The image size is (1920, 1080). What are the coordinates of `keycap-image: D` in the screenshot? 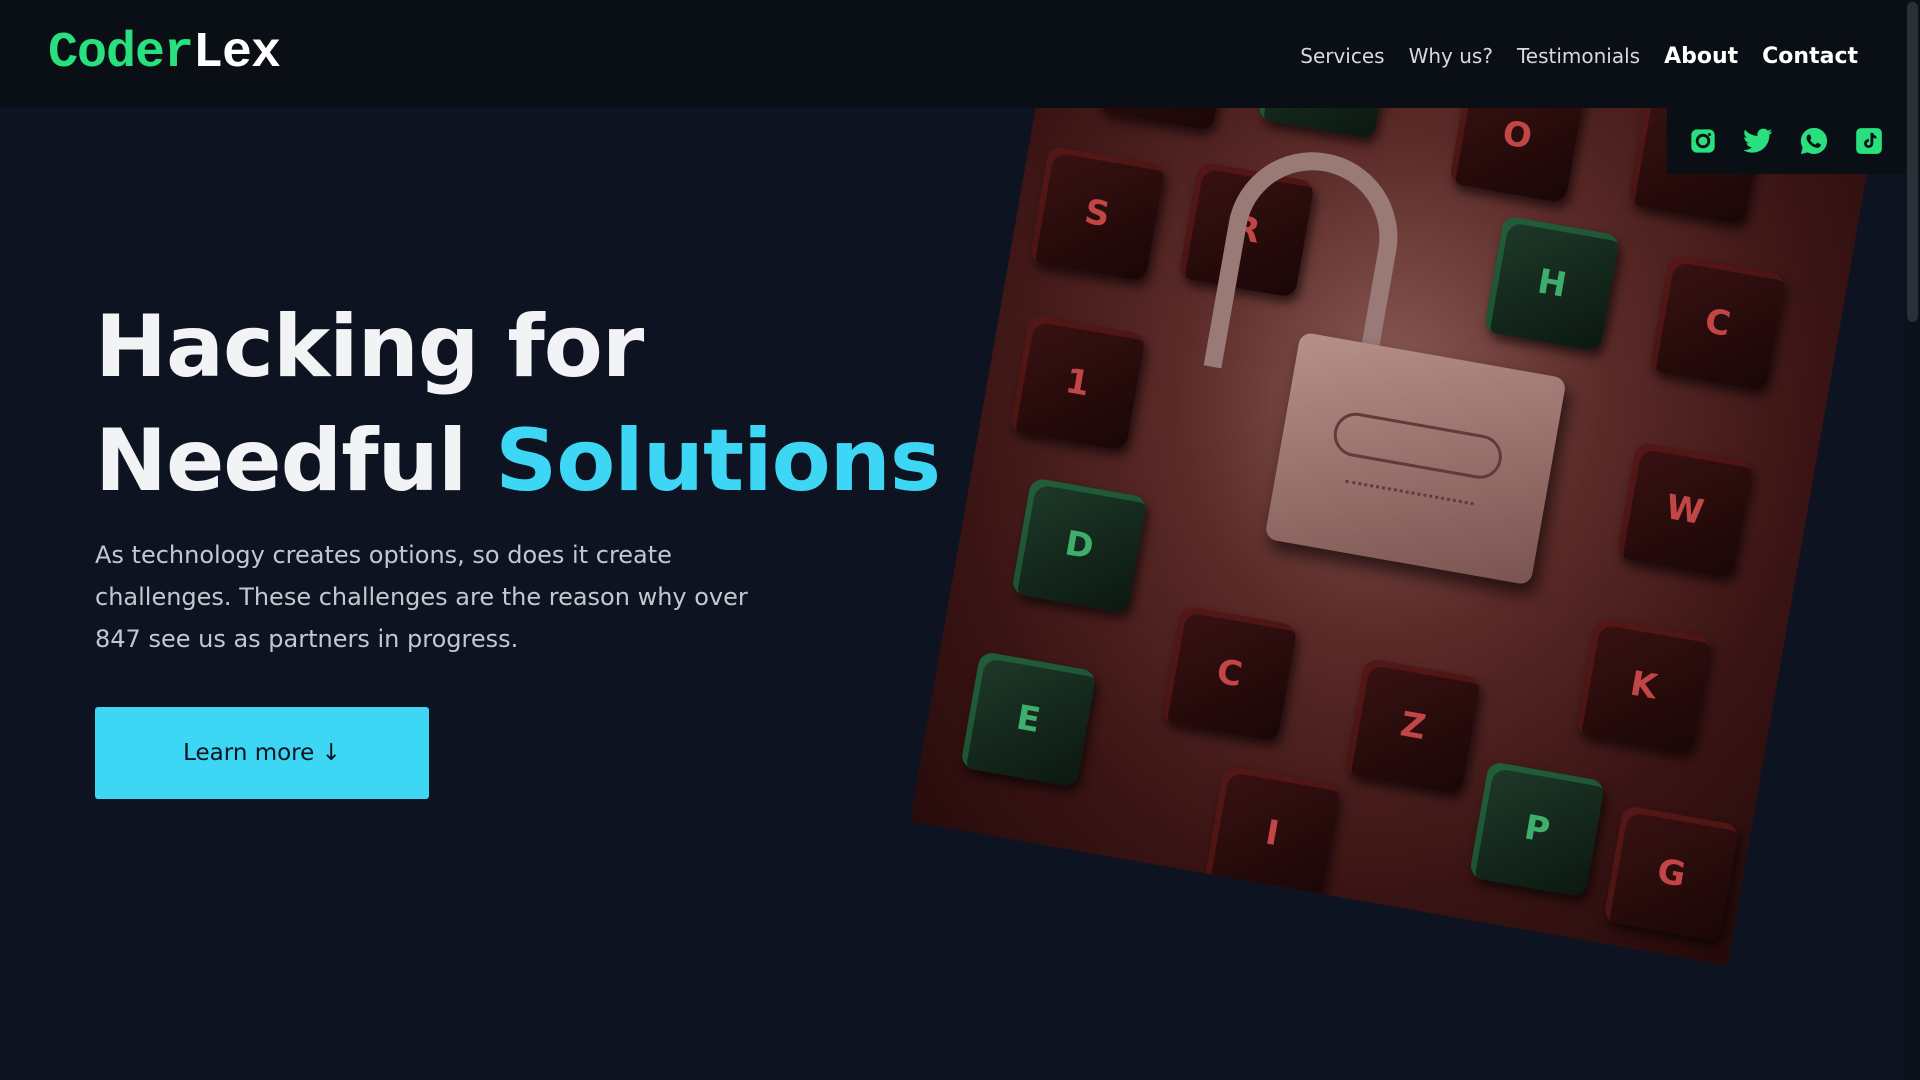 It's located at (1079, 545).